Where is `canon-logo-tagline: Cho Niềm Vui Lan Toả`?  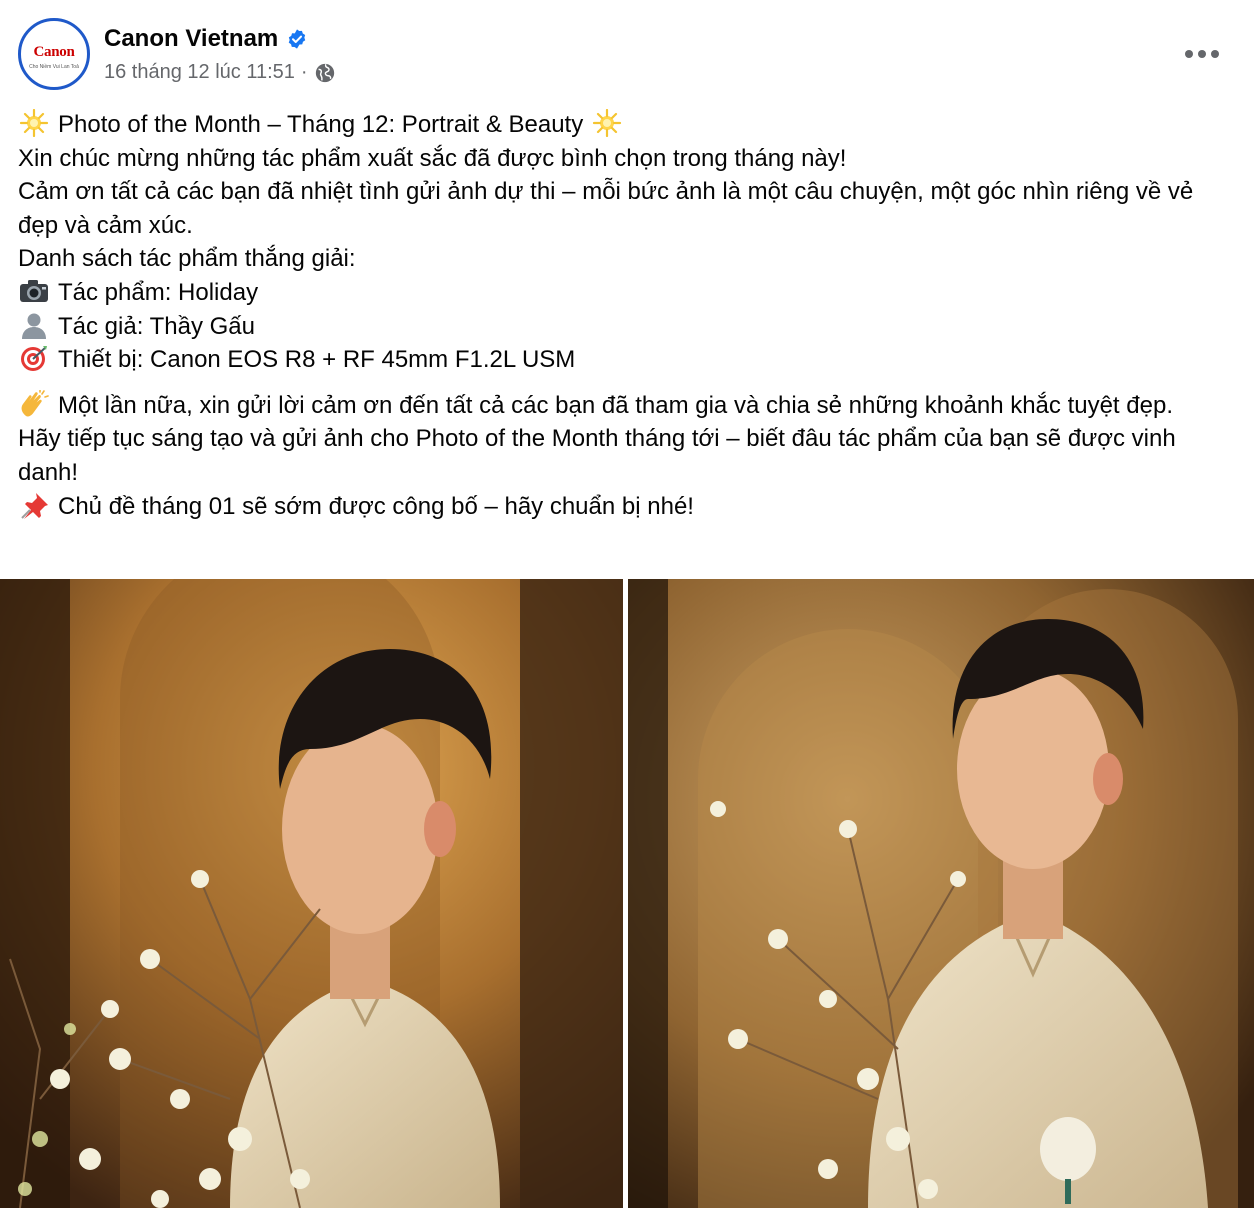
canon-logo-tagline: Cho Niềm Vui Lan Toả is located at coordinates (54, 67).